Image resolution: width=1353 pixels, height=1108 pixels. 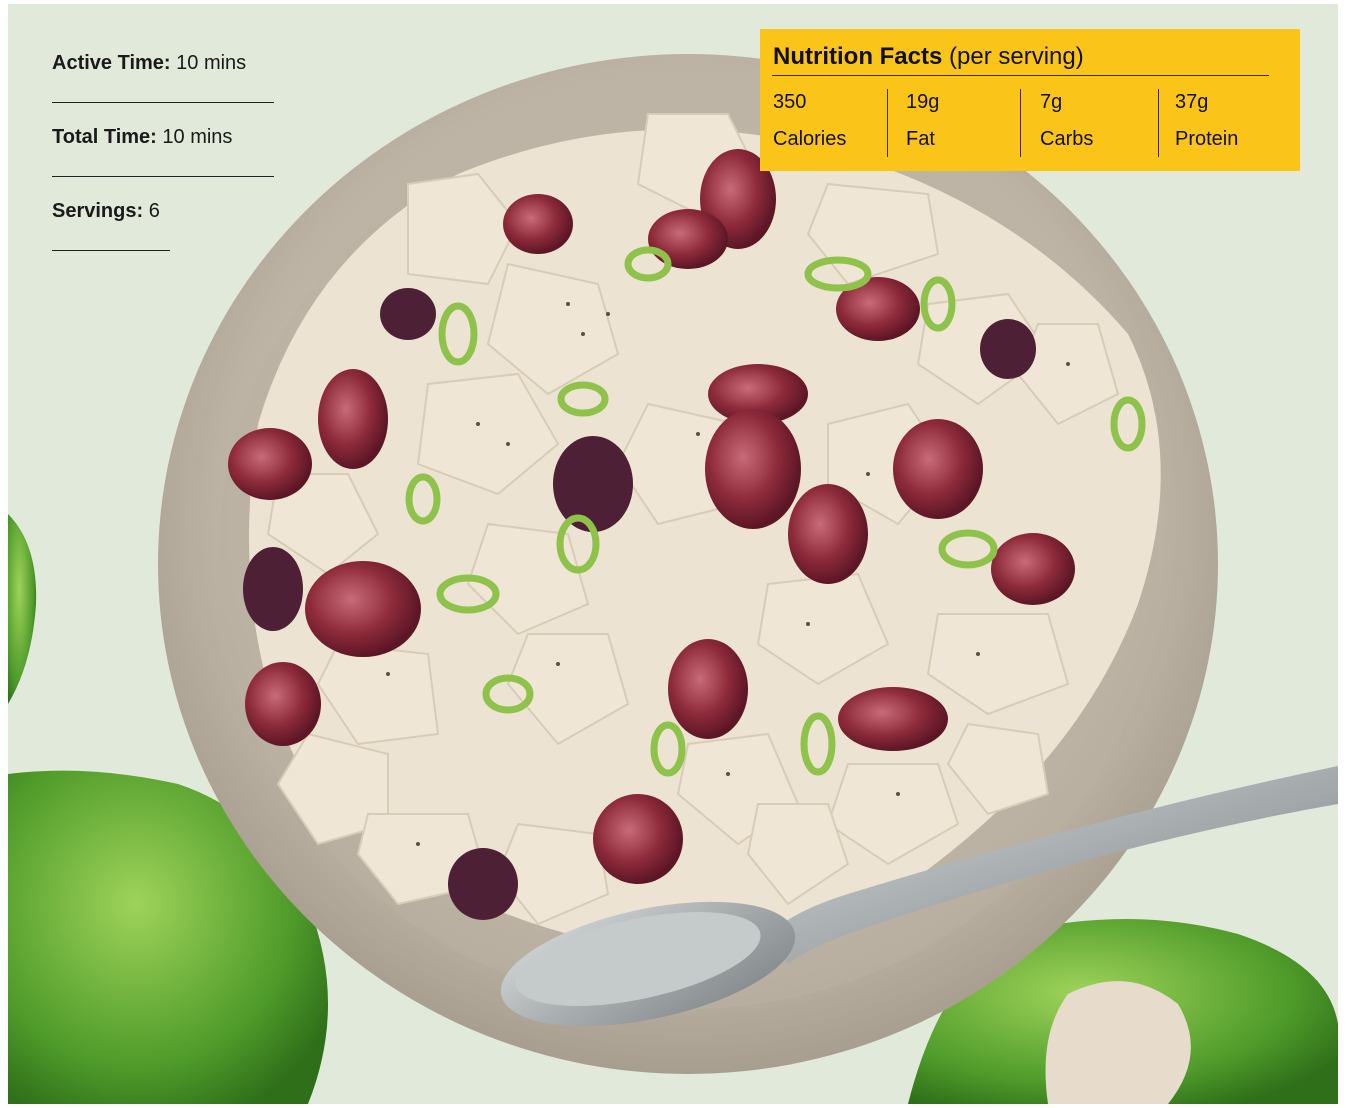 I want to click on total-time-label: Total Time:, so click(x=104, y=137).